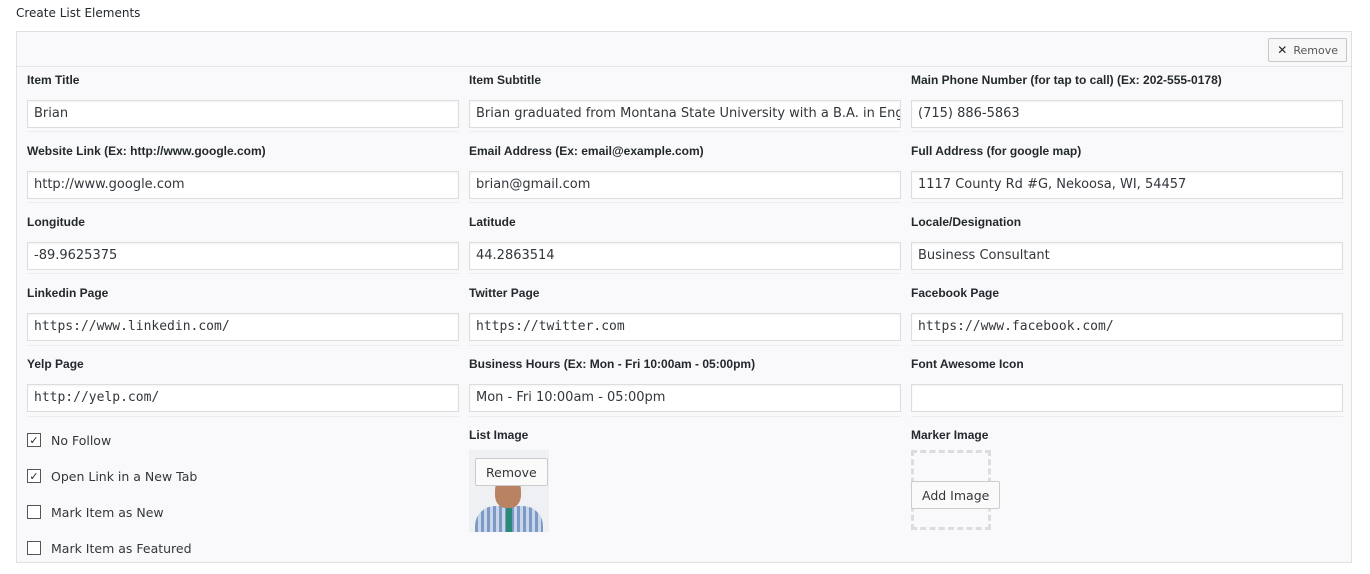 The height and width of the screenshot is (574, 1370). I want to click on full-address-label: Full Address (for google map), so click(996, 151).